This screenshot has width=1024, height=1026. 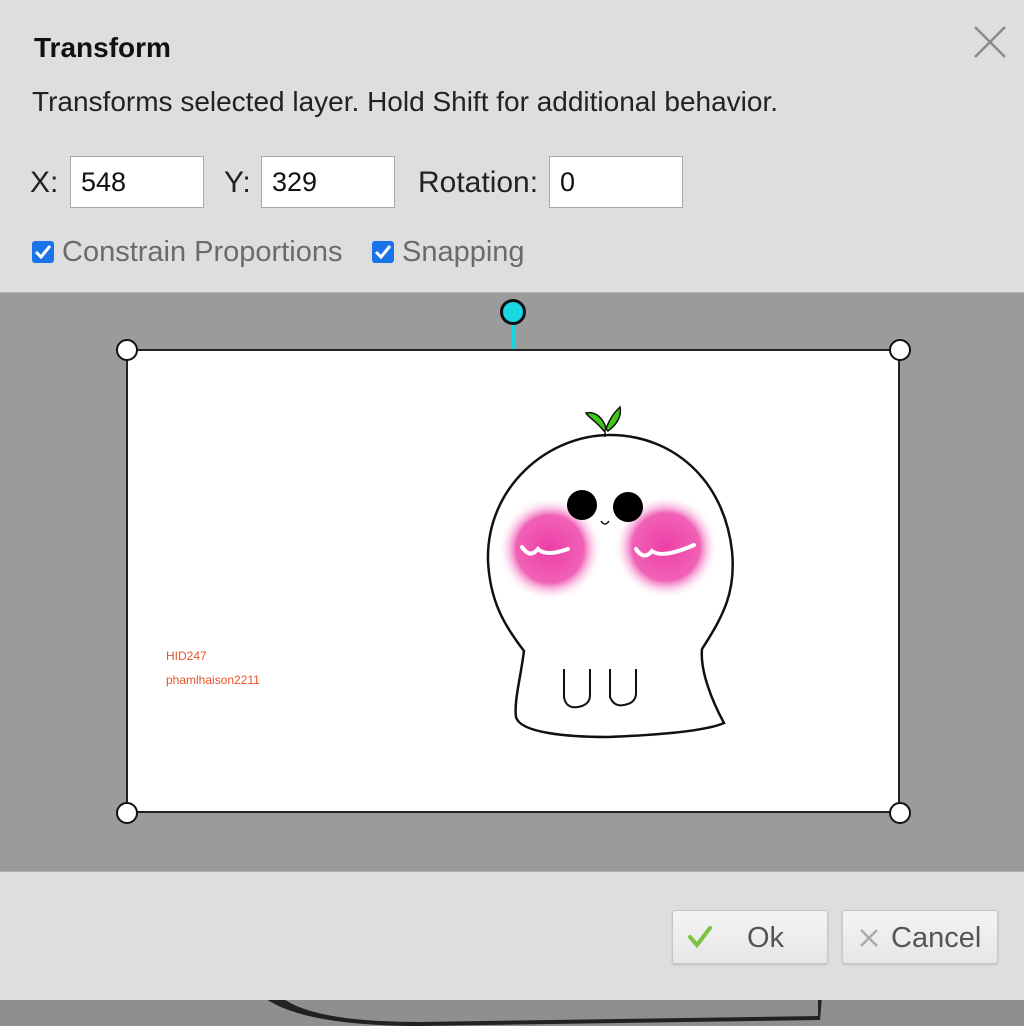 I want to click on snapping-label: Snapping, so click(x=463, y=252).